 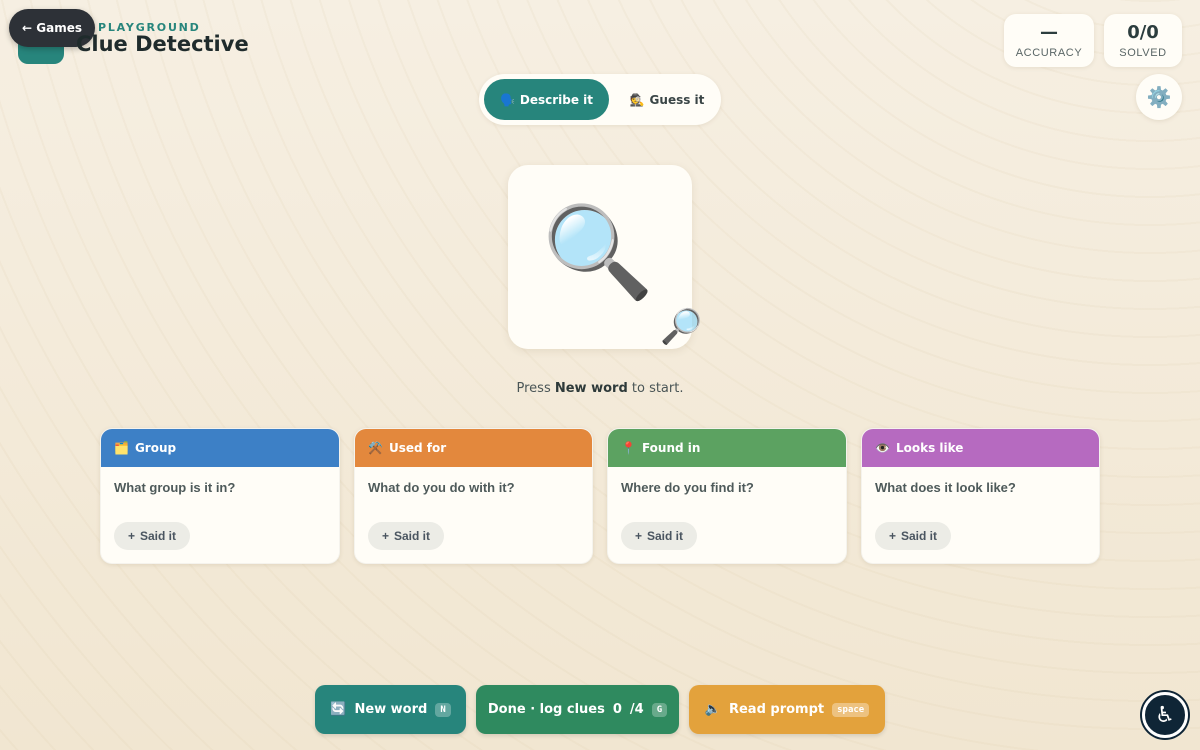 What do you see at coordinates (443, 709) in the screenshot?
I see `shortcut-key-n: N` at bounding box center [443, 709].